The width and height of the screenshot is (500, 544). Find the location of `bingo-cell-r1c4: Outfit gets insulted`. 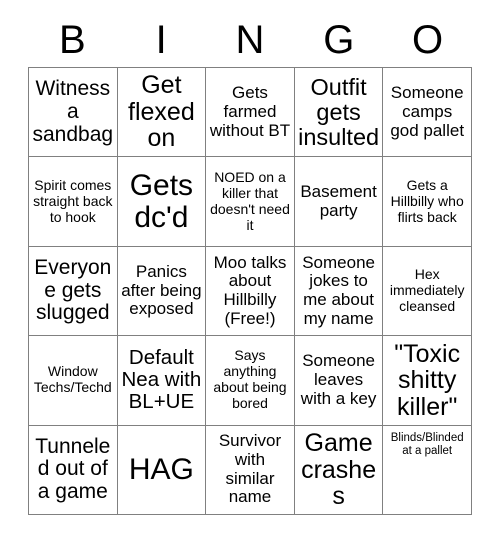

bingo-cell-r1c4: Outfit gets insulted is located at coordinates (339, 113).